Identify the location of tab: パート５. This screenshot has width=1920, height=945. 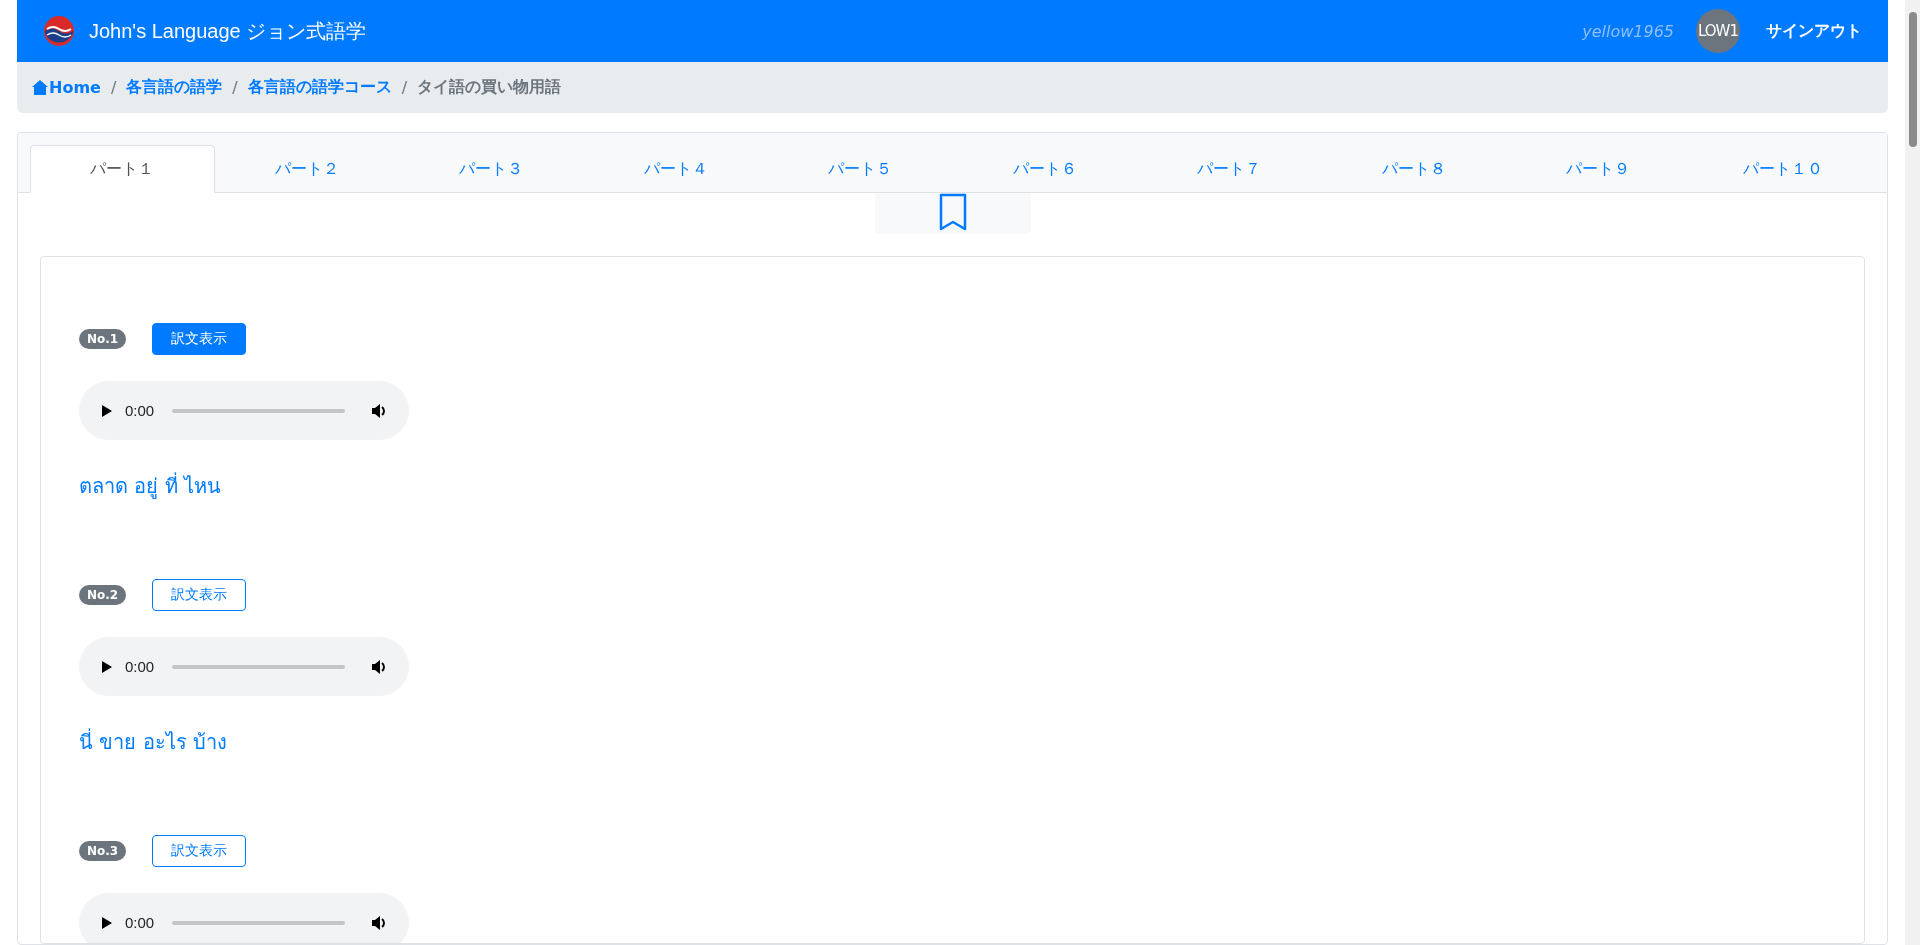
(860, 169).